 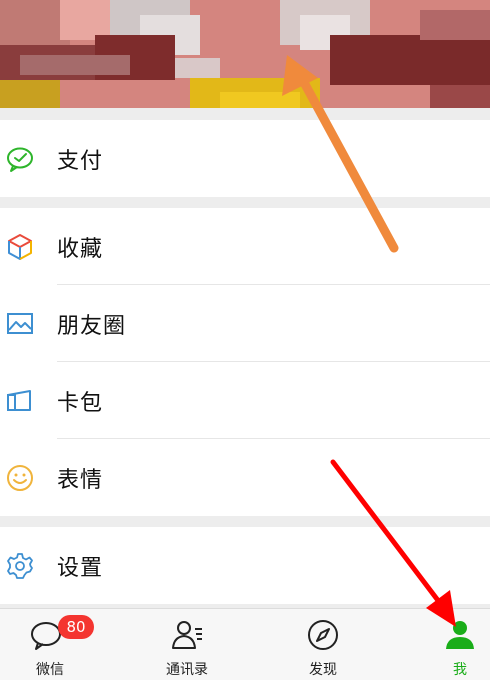 I want to click on menu-item-stickers: 表情, so click(x=245, y=477).